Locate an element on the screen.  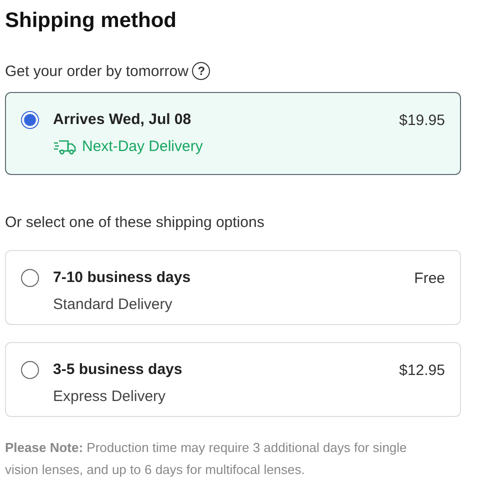
option-subtitle: Next-Day Delivery is located at coordinates (142, 147).